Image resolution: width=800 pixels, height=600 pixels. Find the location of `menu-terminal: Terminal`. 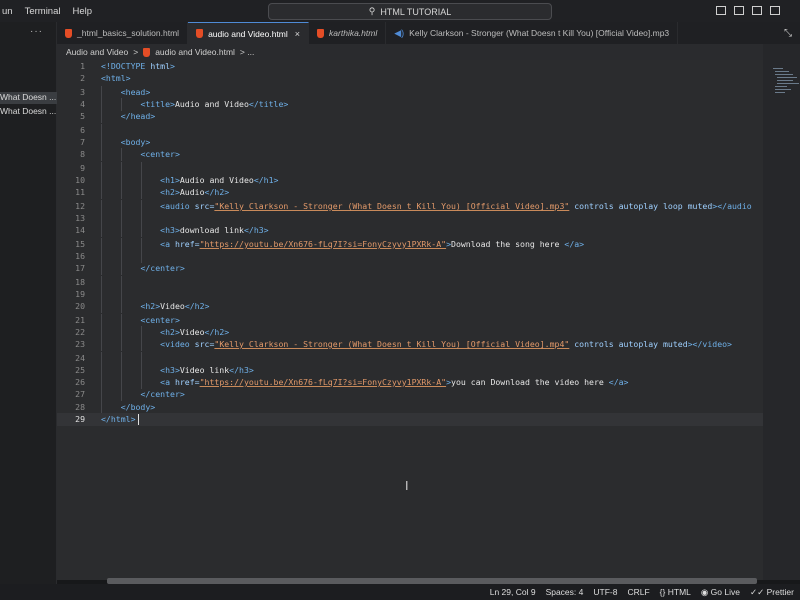

menu-terminal: Terminal is located at coordinates (43, 11).